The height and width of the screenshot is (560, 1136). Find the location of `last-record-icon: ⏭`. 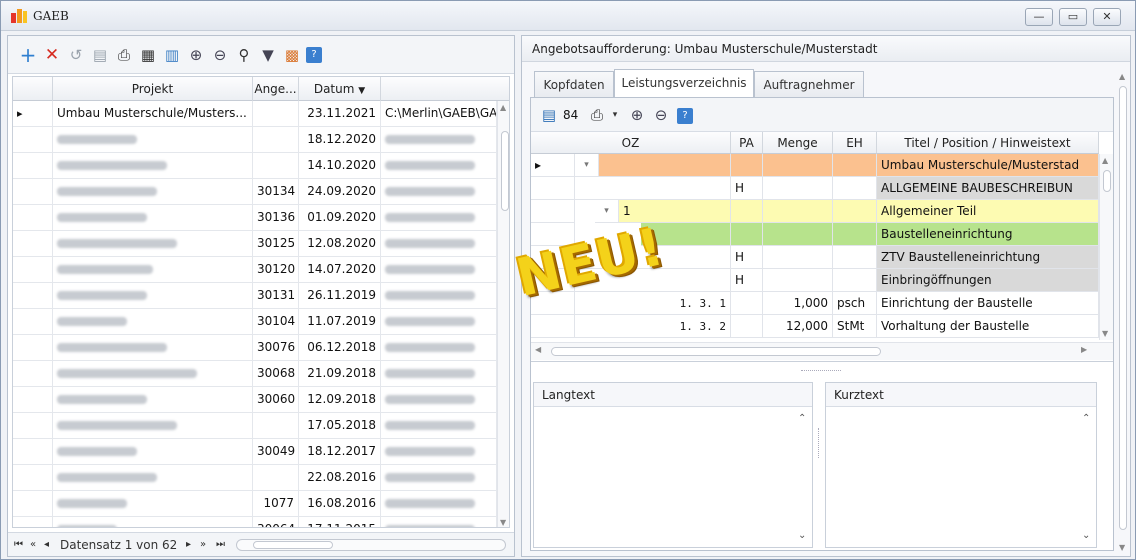

last-record-icon: ⏭ is located at coordinates (220, 545).